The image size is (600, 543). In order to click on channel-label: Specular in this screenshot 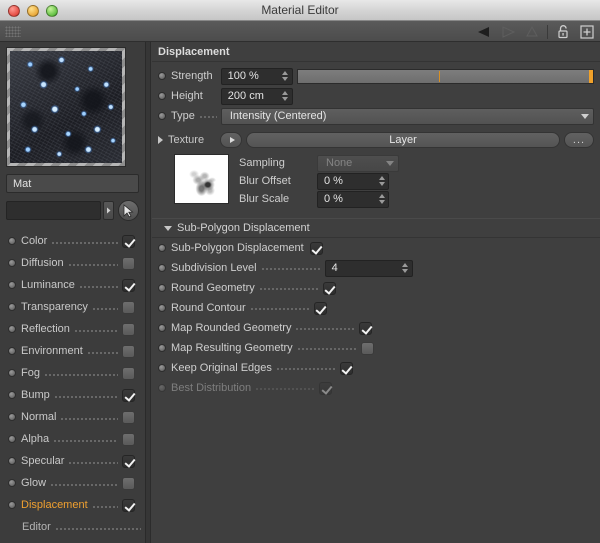, I will do `click(43, 461)`.